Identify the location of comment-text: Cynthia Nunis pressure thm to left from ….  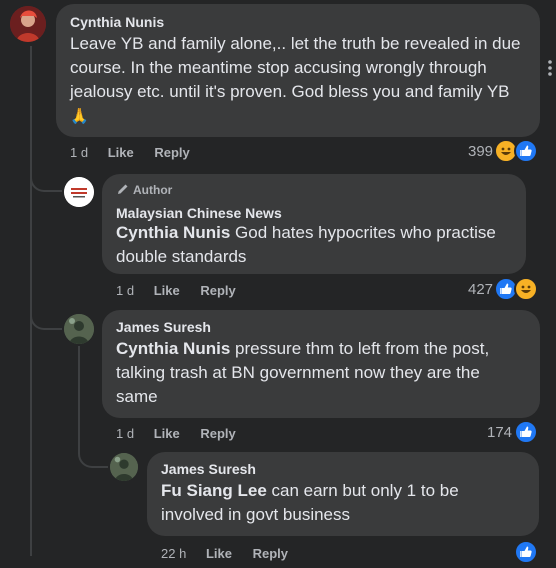
(303, 372).